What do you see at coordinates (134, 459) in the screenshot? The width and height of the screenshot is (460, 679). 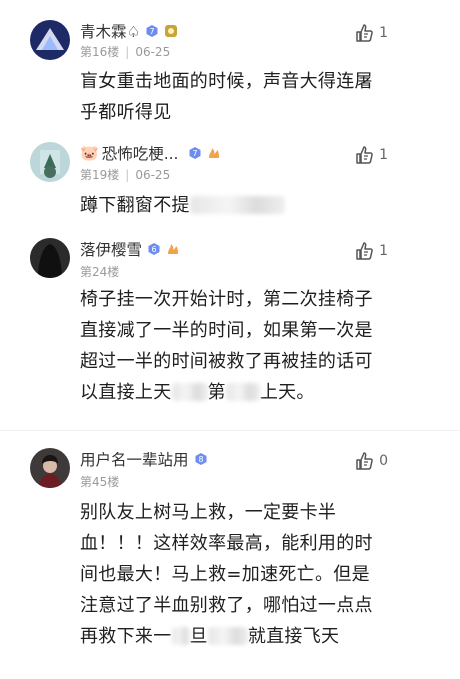 I see `username-text: 用户名一辈站用` at bounding box center [134, 459].